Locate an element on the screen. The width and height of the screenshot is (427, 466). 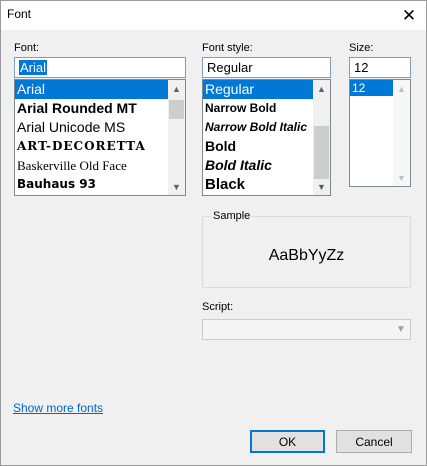
size-list-scrollbar: ▲ ▼ is located at coordinates (401, 133).